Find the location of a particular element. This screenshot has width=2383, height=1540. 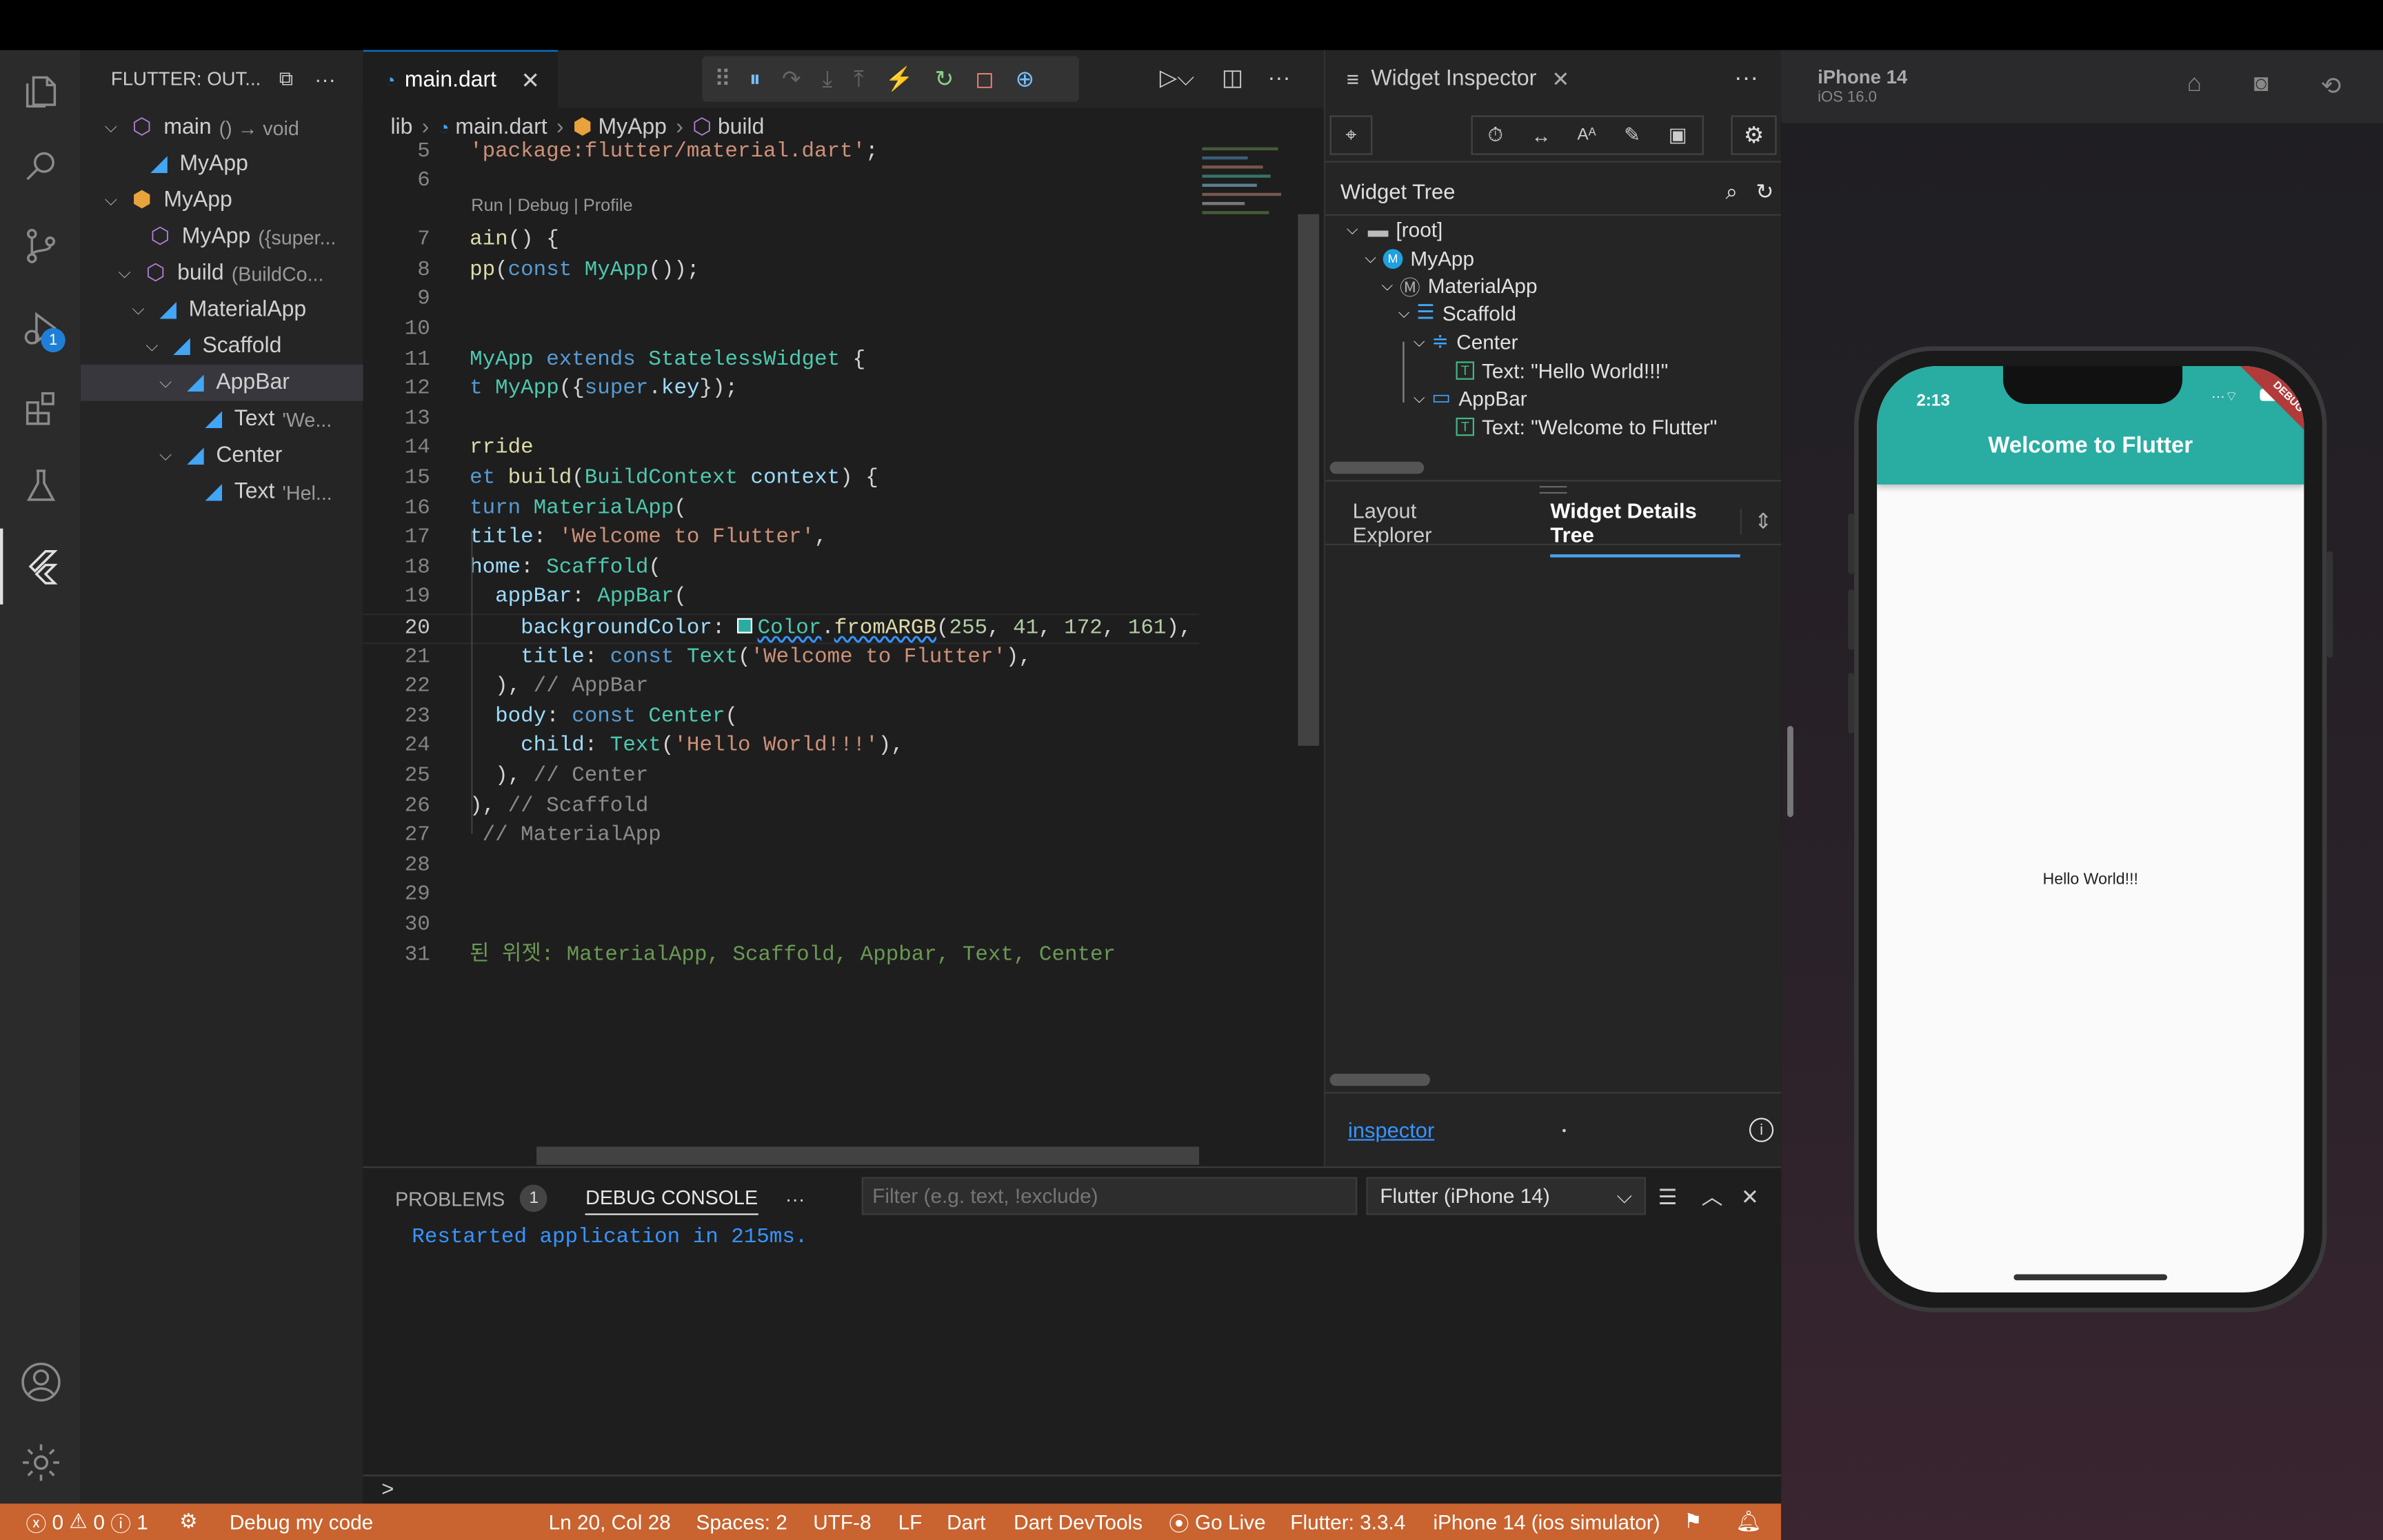

minimap is located at coordinates (1250, 189).